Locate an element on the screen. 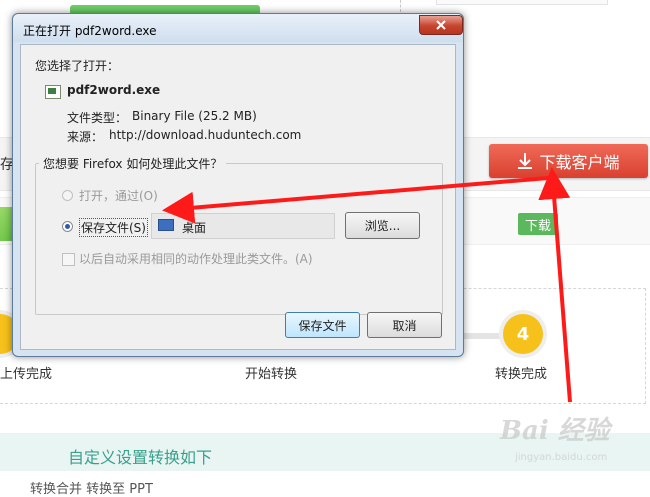 This screenshot has height=497, width=650. source-label: 来源： is located at coordinates (85, 137).